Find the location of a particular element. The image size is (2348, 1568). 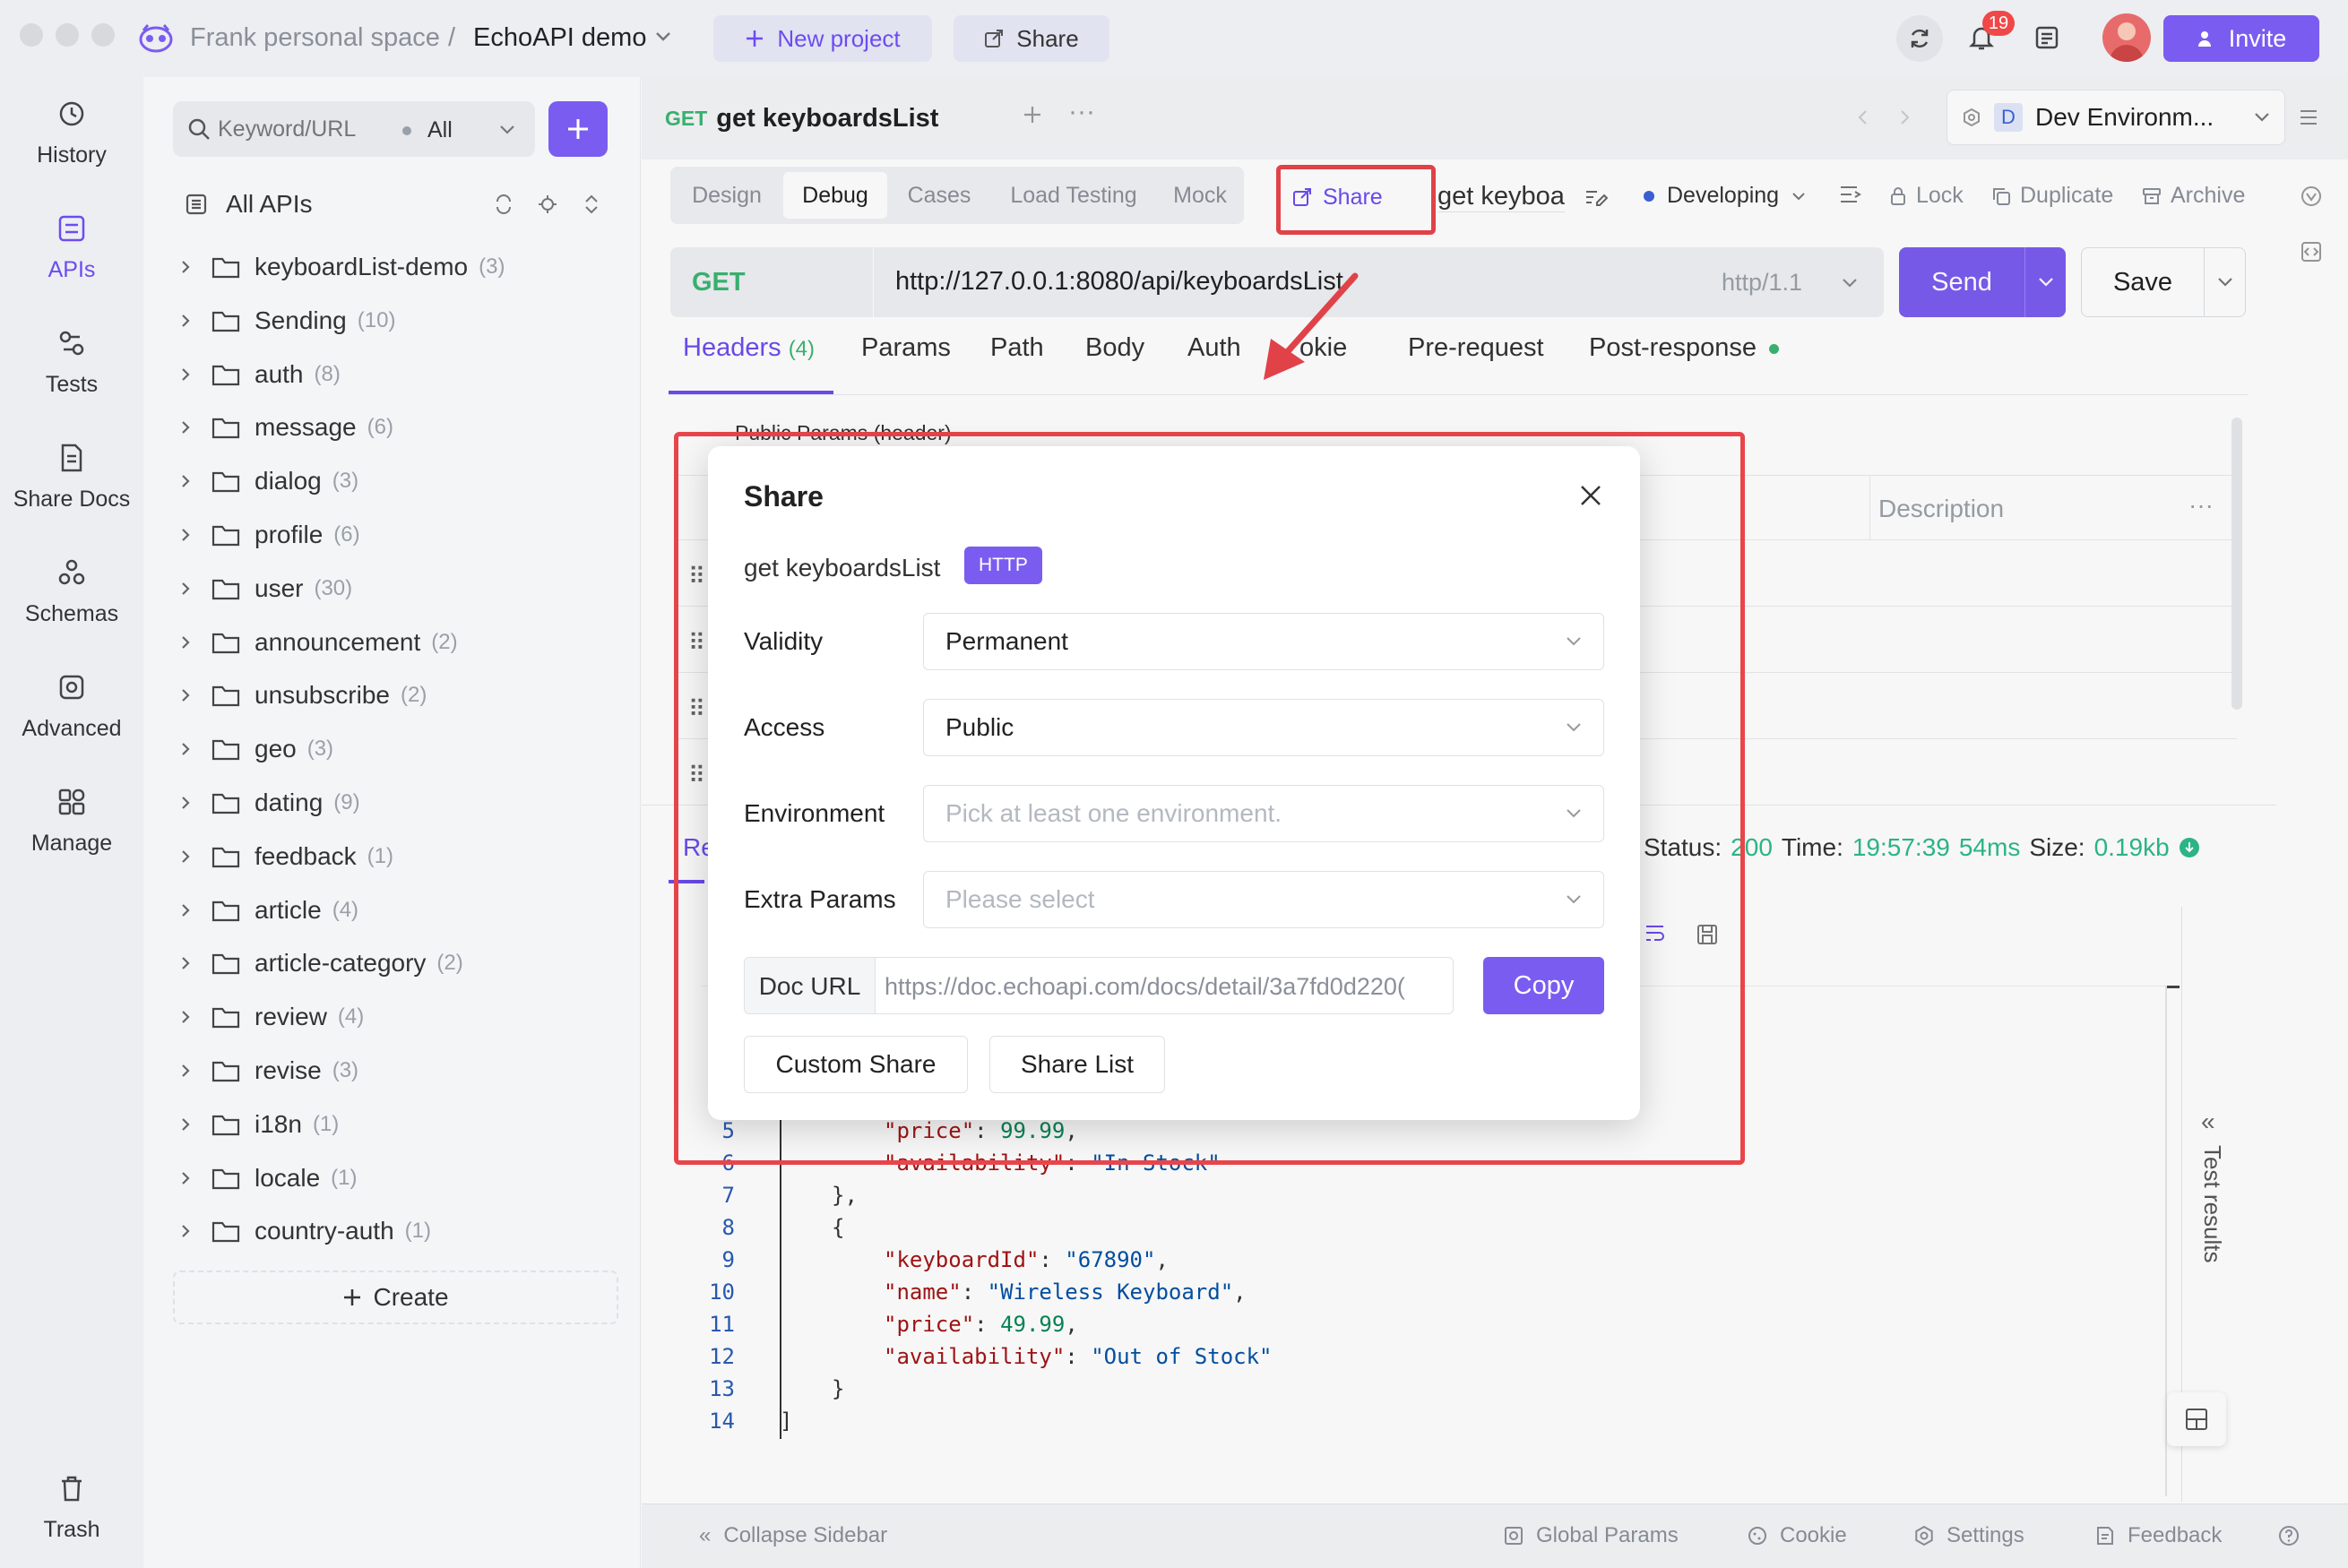

custom-share-button: Custom Share is located at coordinates (856, 1064).